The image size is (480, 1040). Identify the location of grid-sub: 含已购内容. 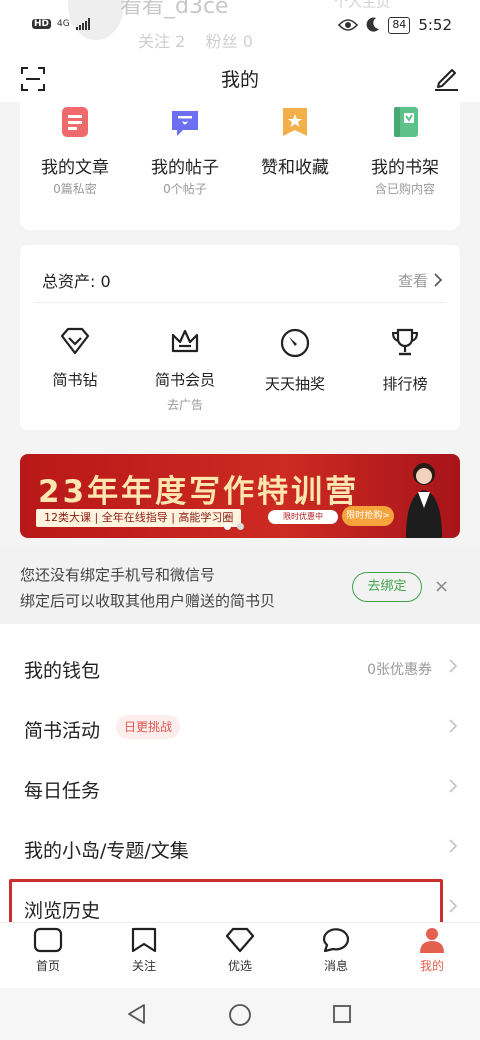
(404, 189).